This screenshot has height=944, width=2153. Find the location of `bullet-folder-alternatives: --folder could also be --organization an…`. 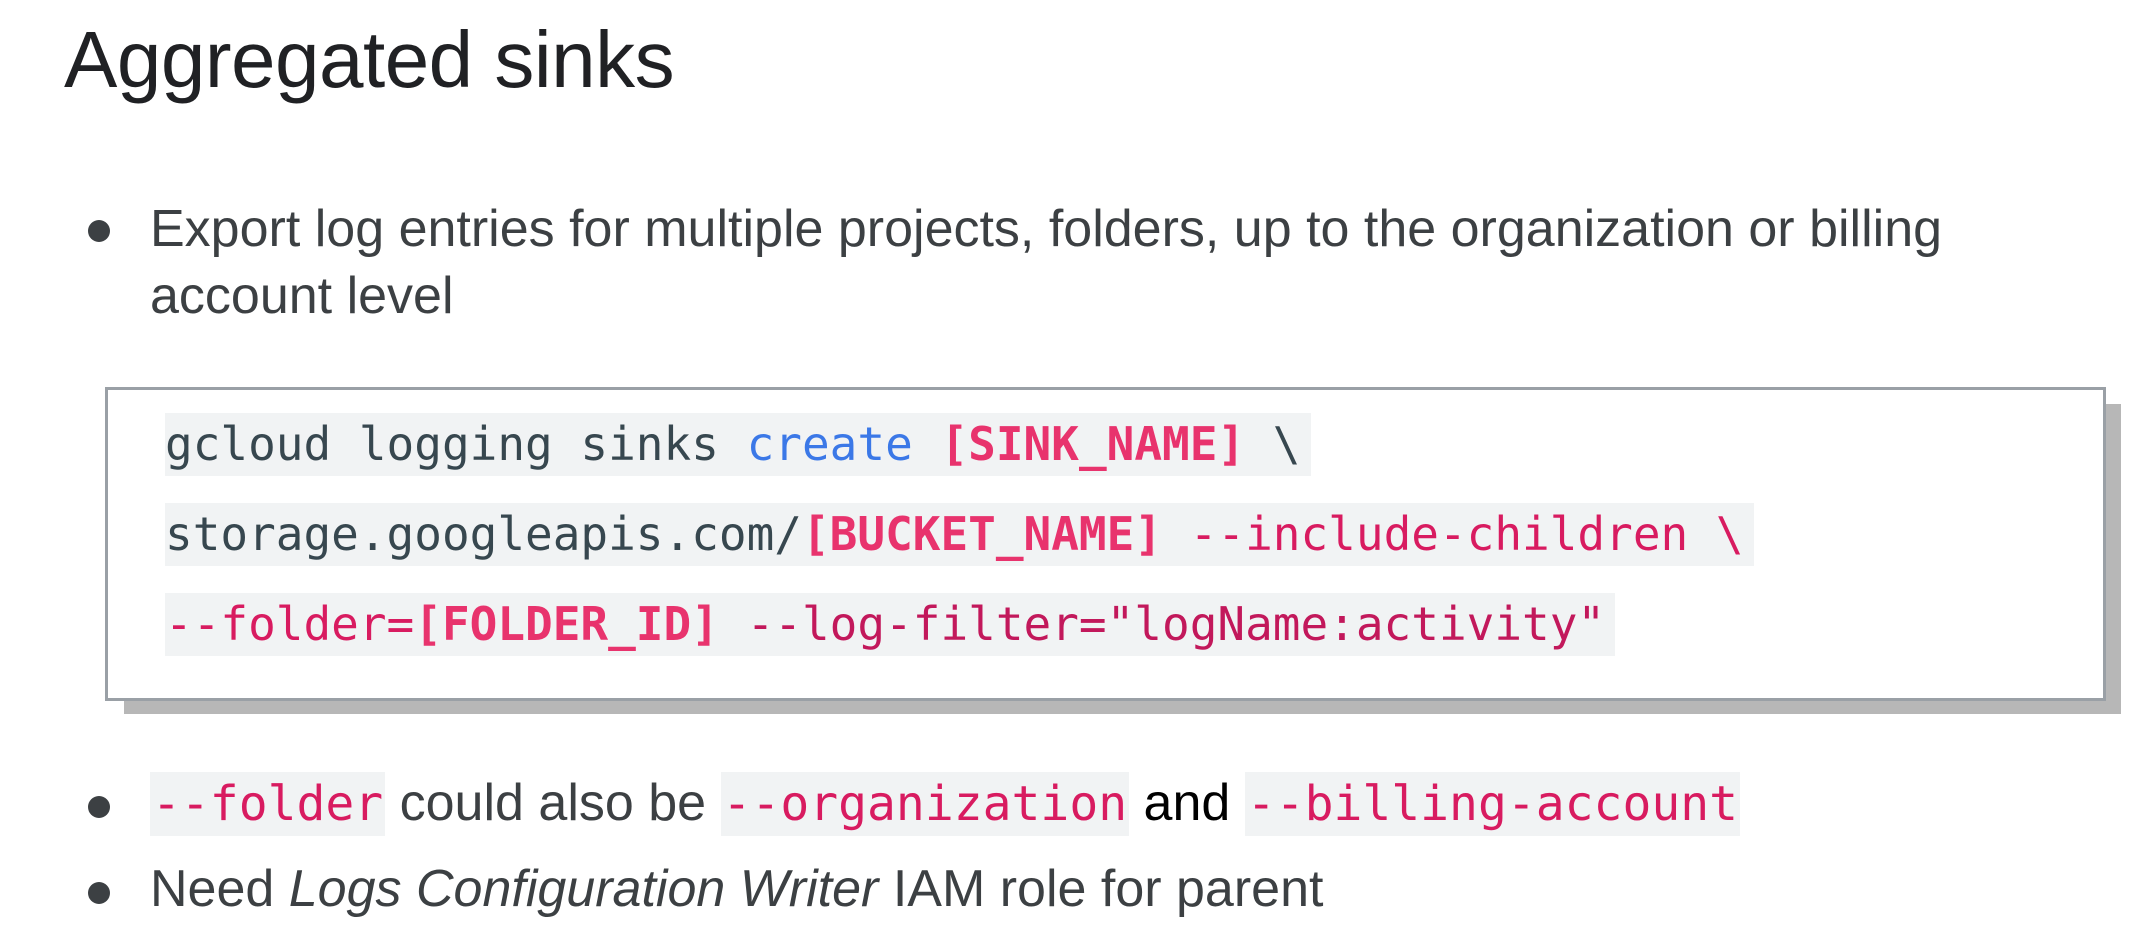

bullet-folder-alternatives: --folder could also be --organization an… is located at coordinates (945, 804).